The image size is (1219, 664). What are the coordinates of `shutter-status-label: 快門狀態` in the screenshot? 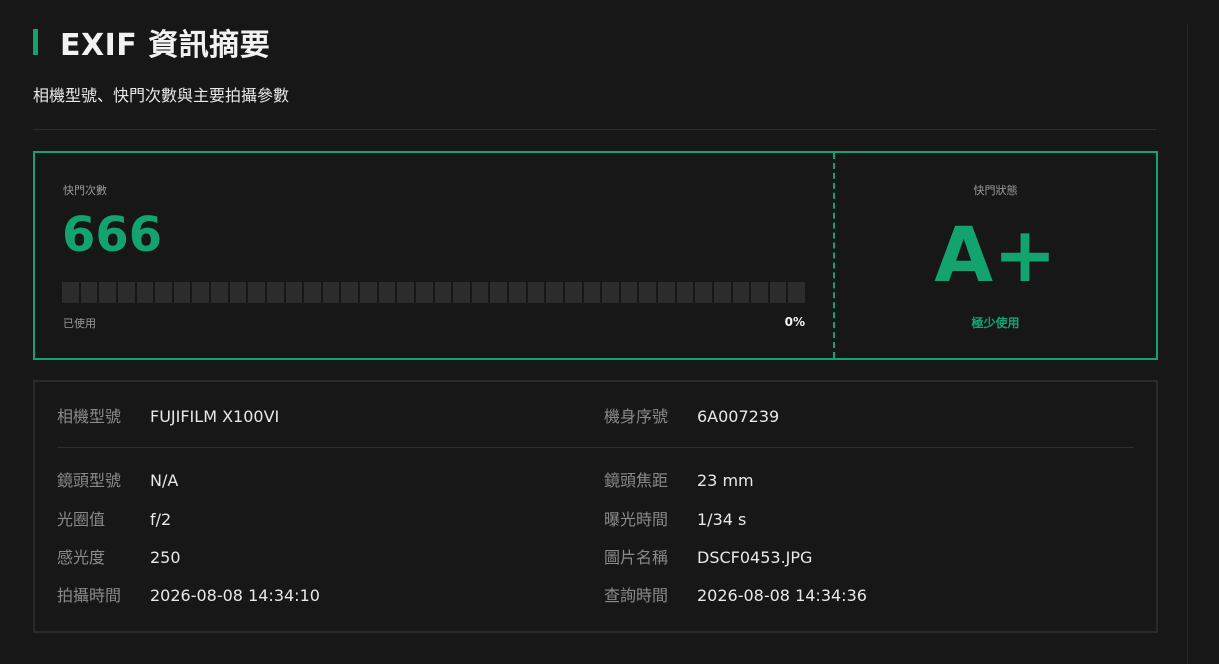 It's located at (995, 190).